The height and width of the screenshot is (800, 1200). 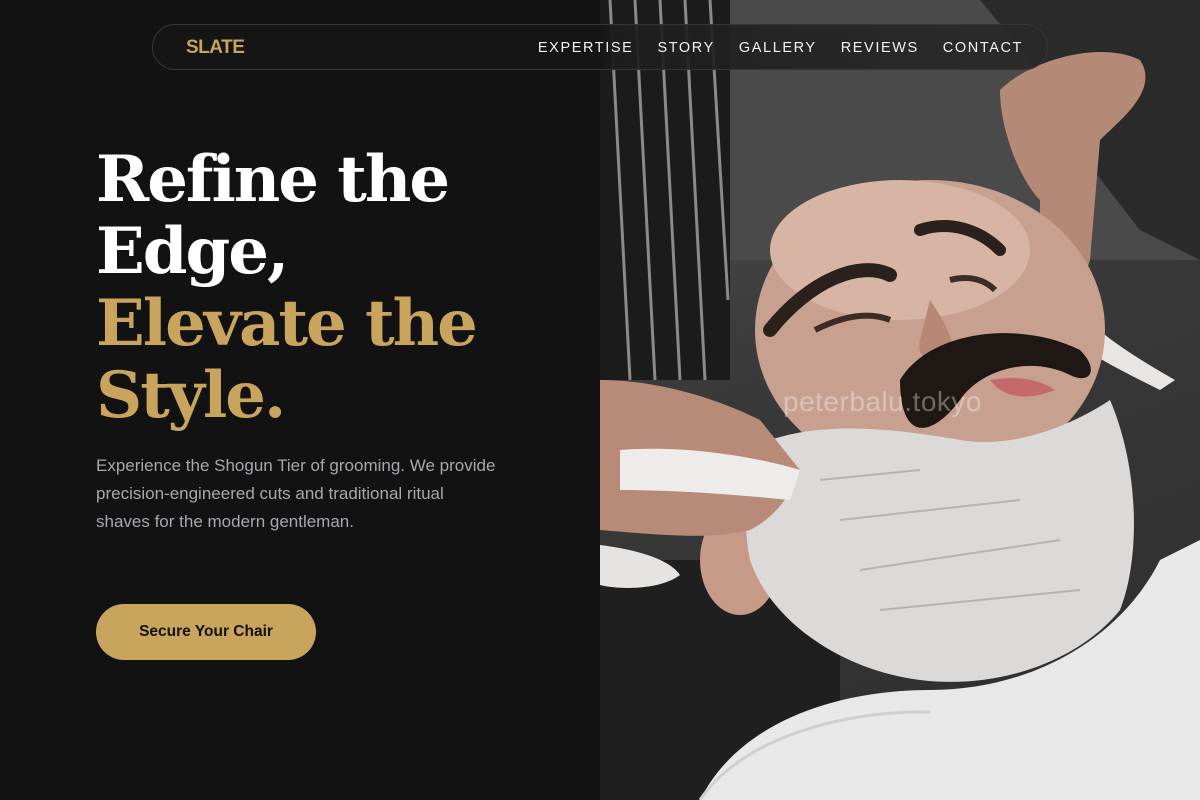 I want to click on nav-link-gallery: GALLERY, so click(x=778, y=48).